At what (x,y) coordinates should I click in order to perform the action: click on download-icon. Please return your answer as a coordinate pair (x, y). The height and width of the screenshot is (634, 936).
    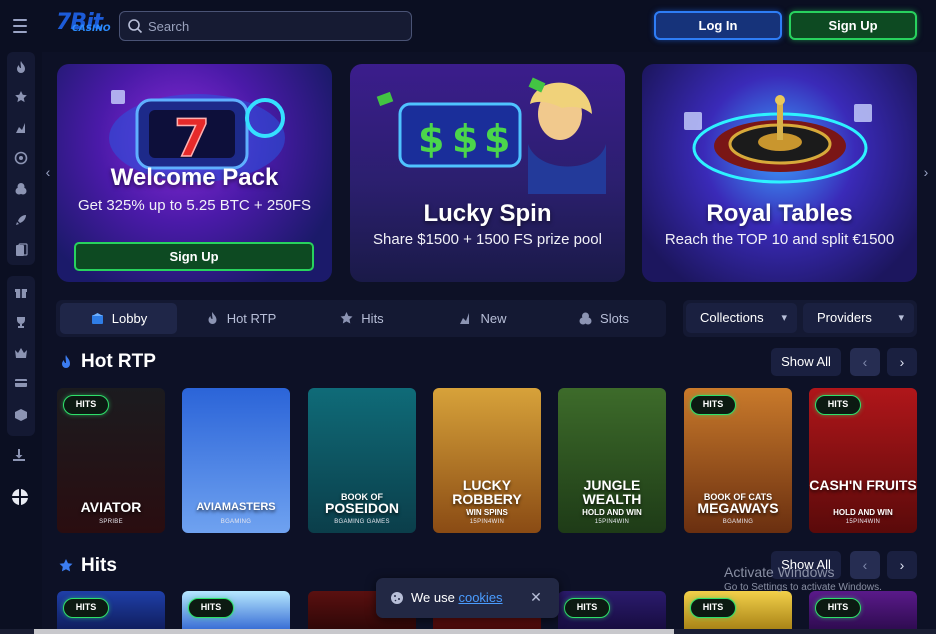
    Looking at the image, I should click on (19, 455).